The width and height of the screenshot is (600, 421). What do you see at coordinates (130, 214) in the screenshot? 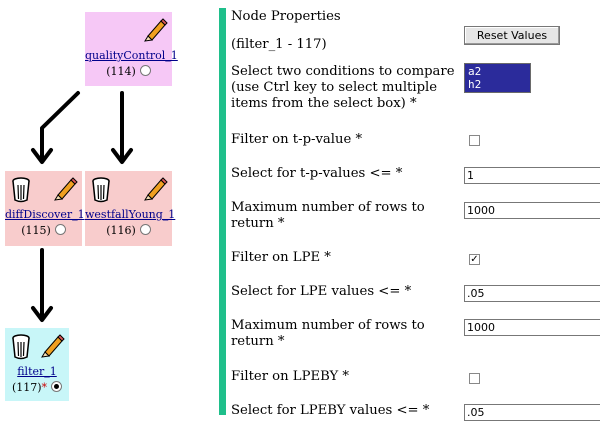
I see `node-name-link: westfallYoung_1` at bounding box center [130, 214].